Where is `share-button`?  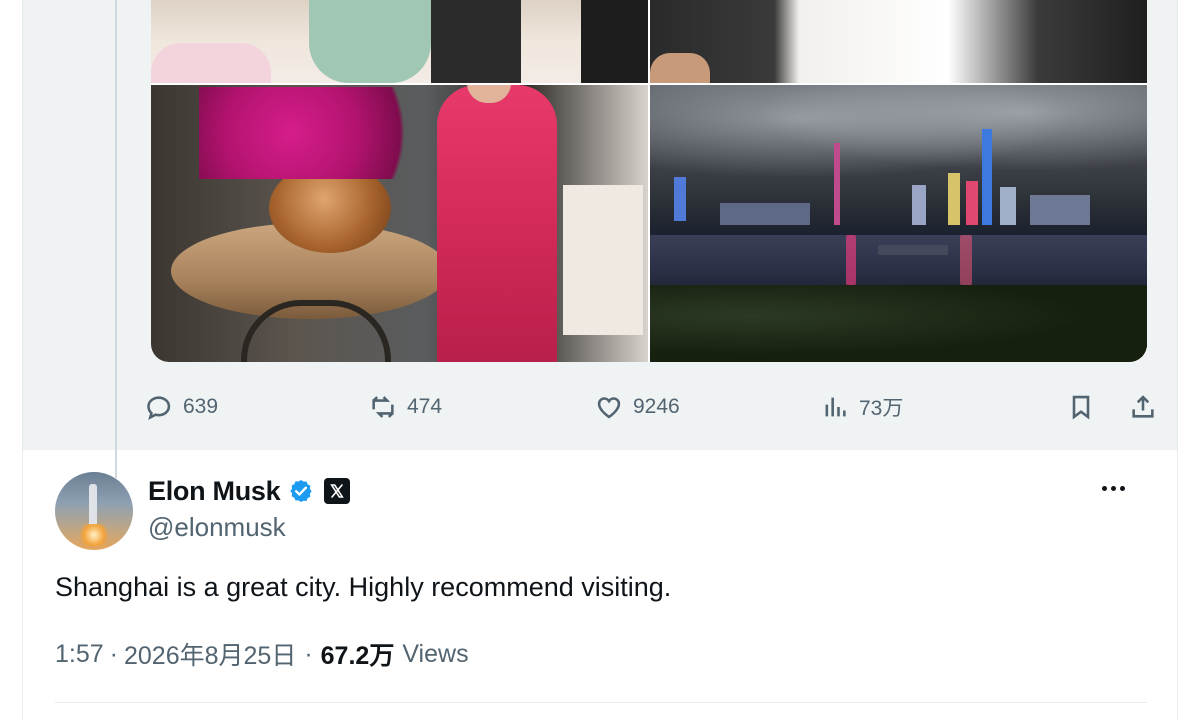 share-button is located at coordinates (1143, 407).